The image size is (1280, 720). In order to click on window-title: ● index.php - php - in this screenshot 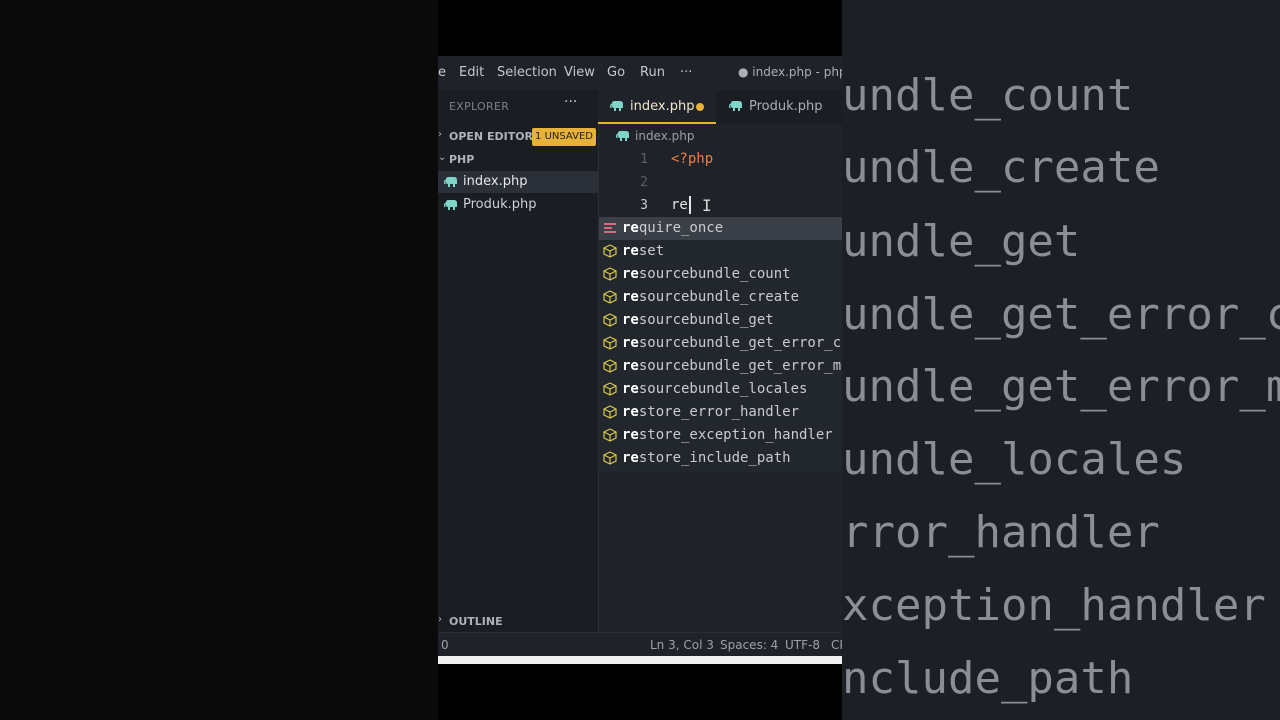, I will do `click(790, 72)`.